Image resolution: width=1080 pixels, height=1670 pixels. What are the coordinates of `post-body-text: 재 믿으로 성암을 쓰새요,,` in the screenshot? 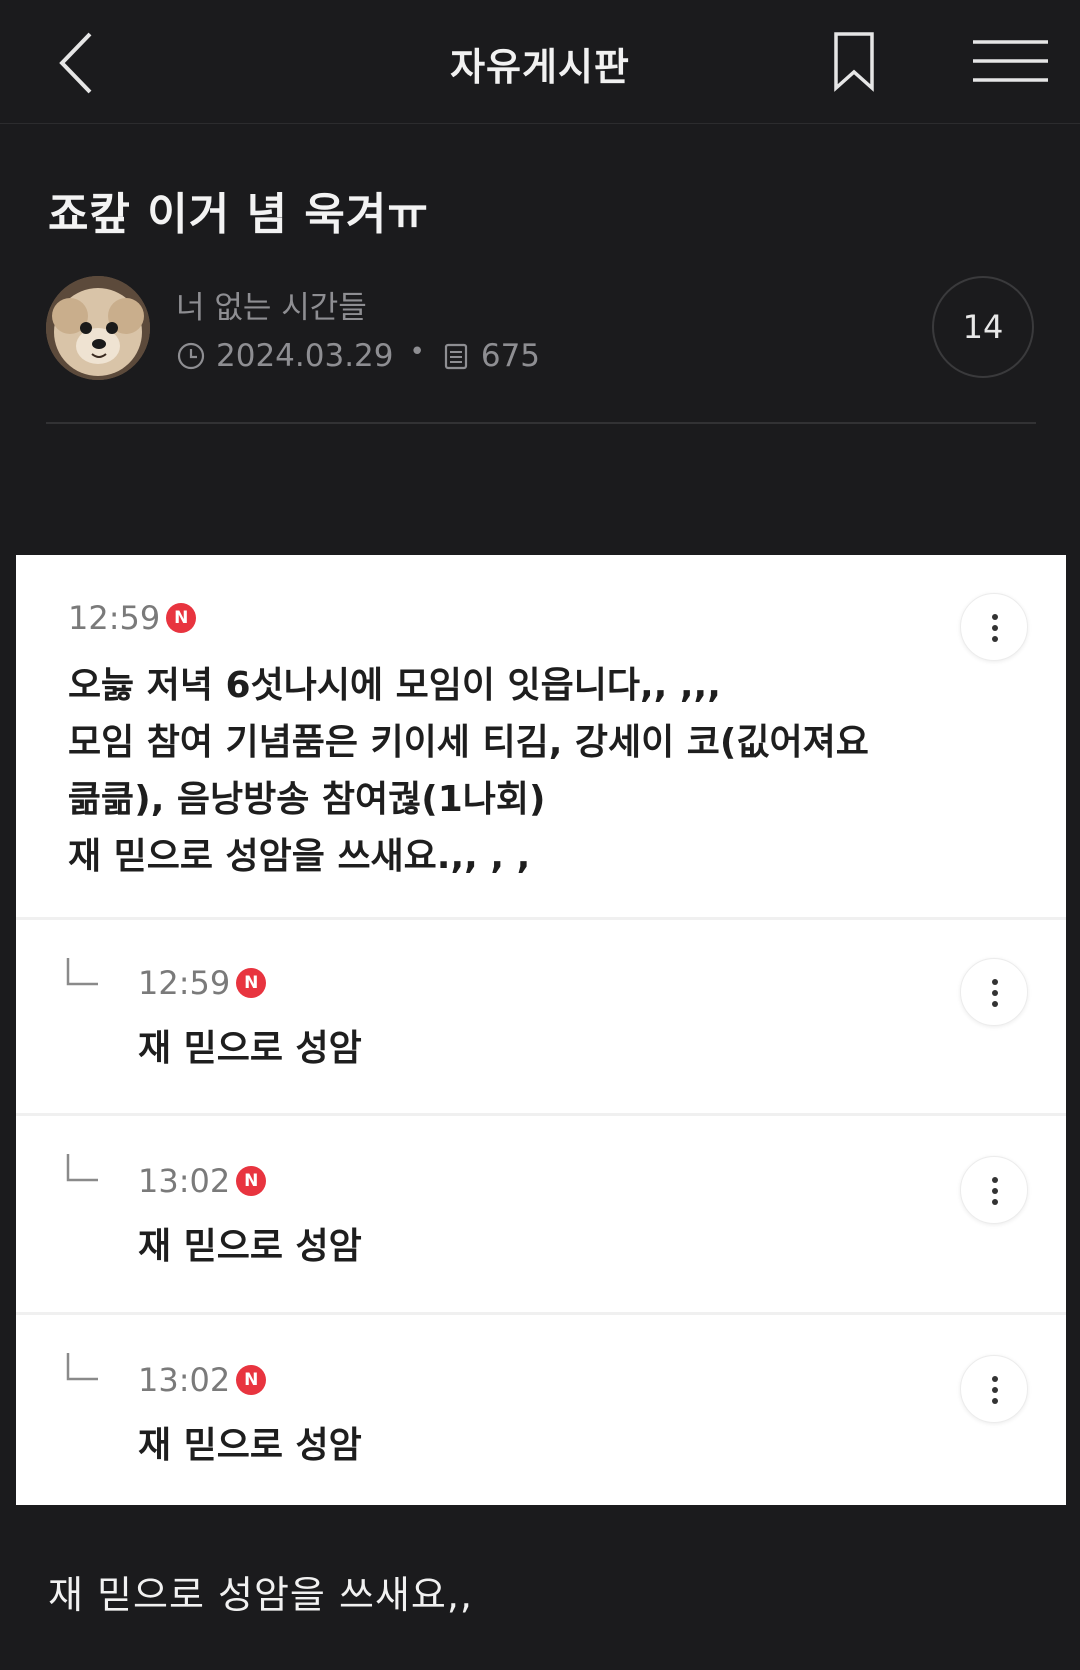 It's located at (260, 1595).